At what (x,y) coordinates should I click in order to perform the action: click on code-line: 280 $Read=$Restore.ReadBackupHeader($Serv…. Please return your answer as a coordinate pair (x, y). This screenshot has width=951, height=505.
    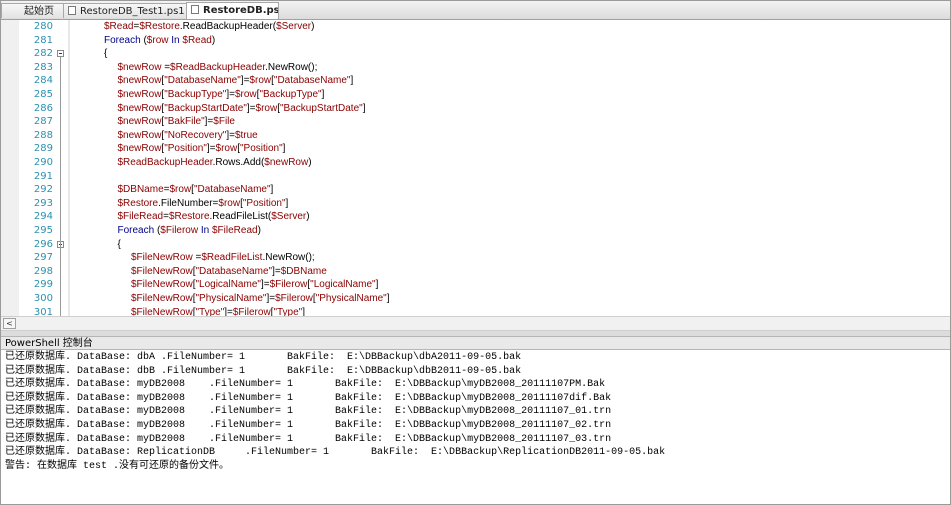
    Looking at the image, I should click on (466, 27).